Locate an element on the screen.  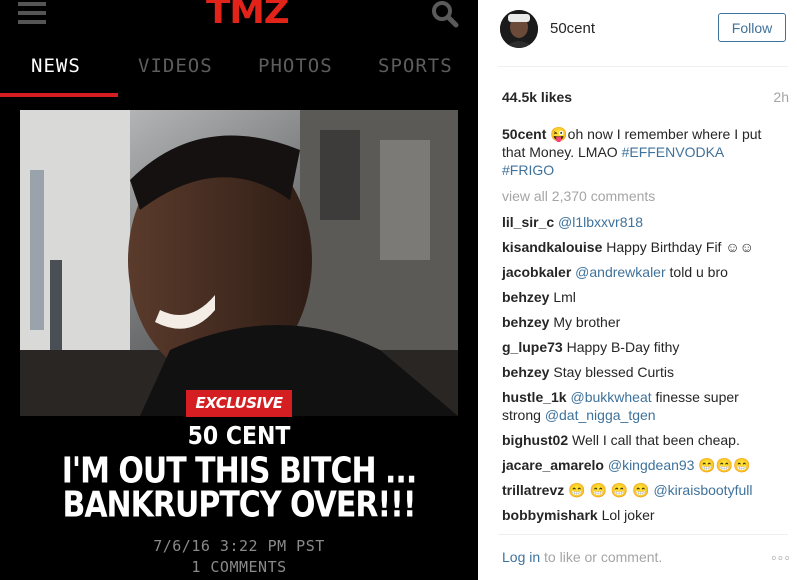
view-all-comments-link: view all 2,370 comments is located at coordinates (578, 196).